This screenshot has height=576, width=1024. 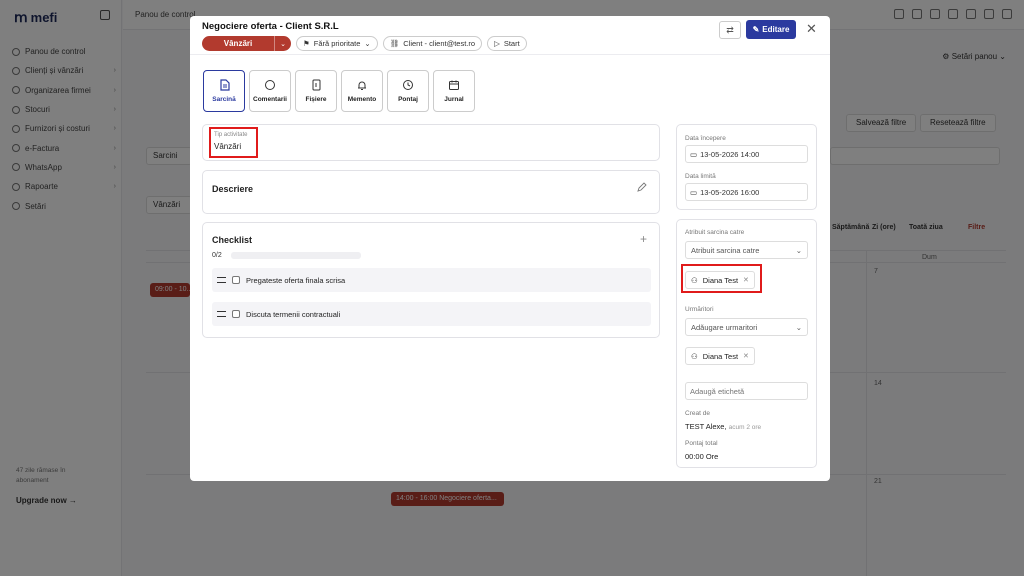 I want to click on user-icon: ⚇, so click(x=694, y=356).